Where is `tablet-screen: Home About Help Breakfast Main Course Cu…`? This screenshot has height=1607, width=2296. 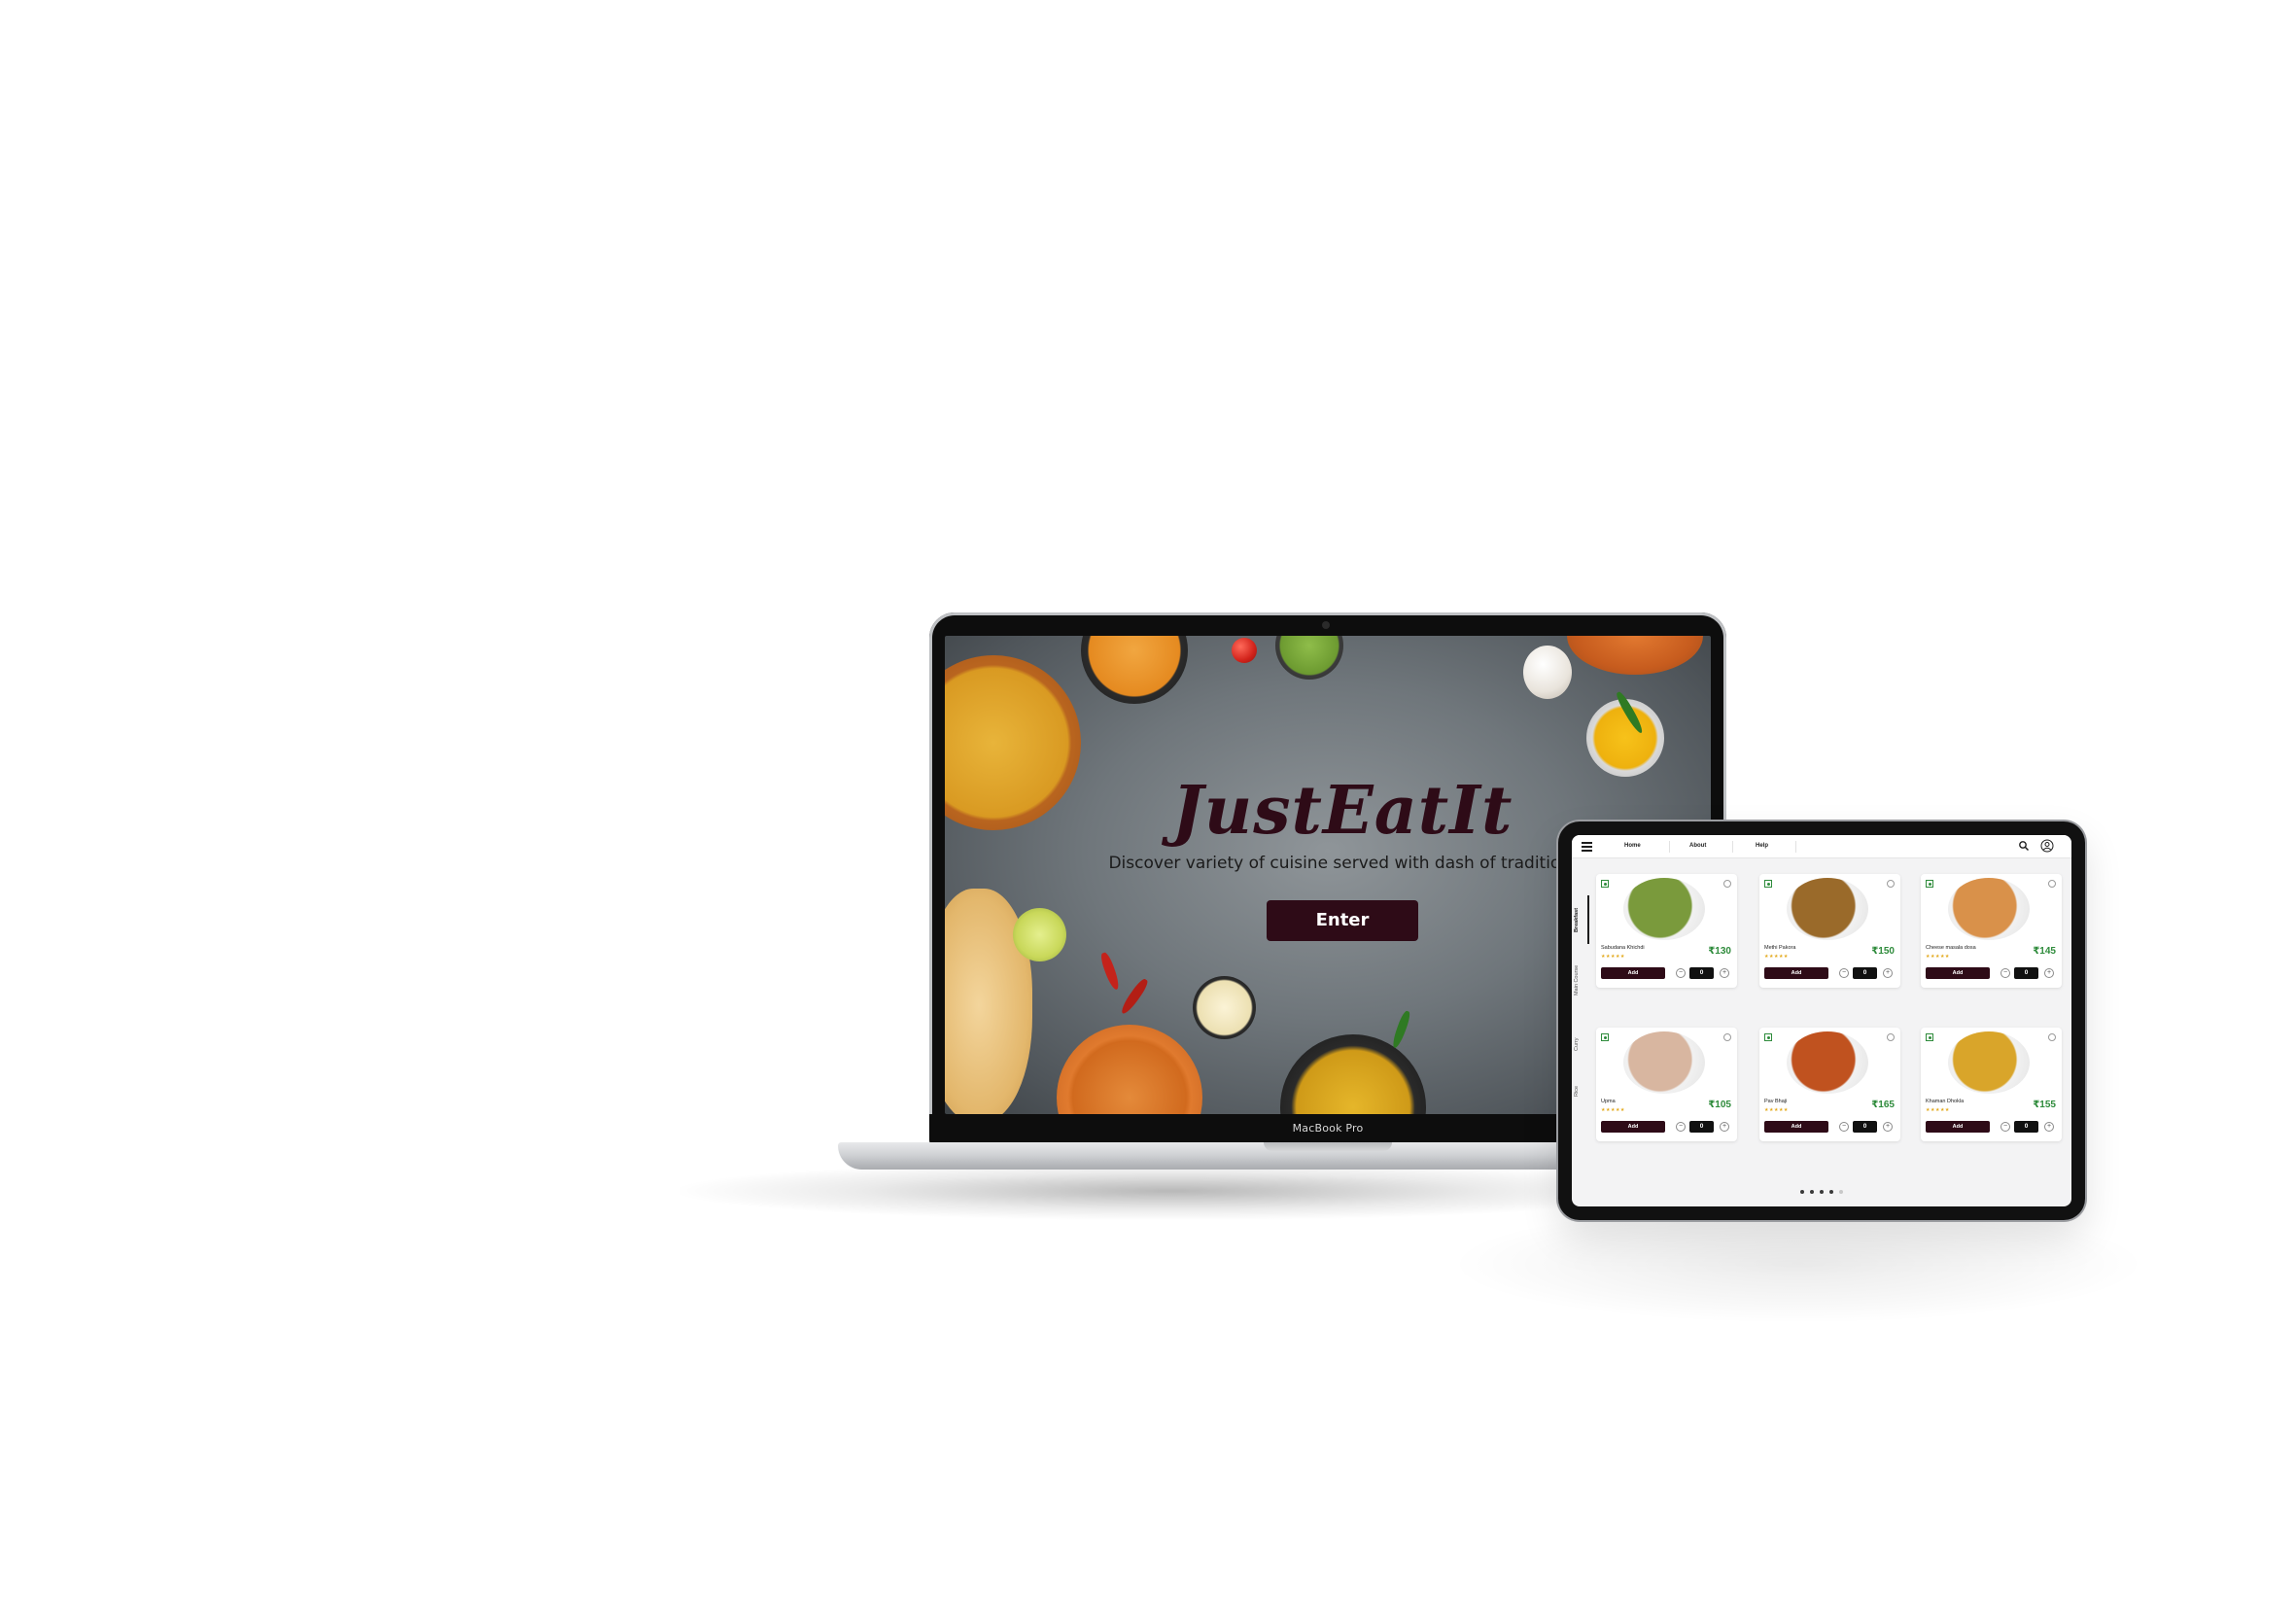
tablet-screen: Home About Help Breakfast Main Course Cu… is located at coordinates (1821, 1020).